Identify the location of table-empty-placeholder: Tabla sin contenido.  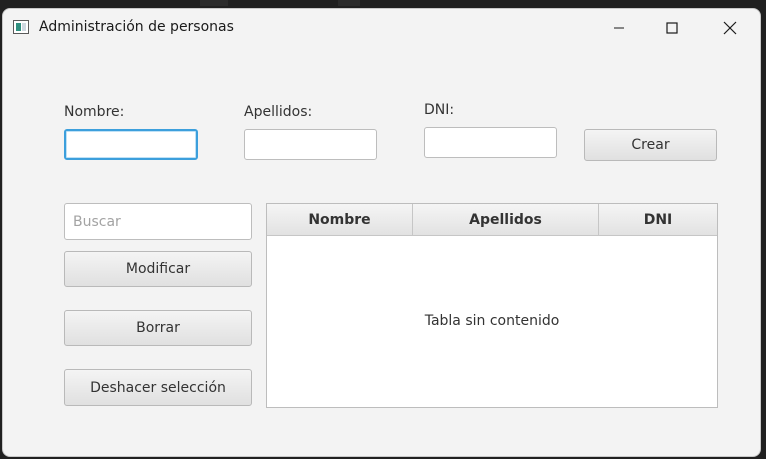
(492, 321).